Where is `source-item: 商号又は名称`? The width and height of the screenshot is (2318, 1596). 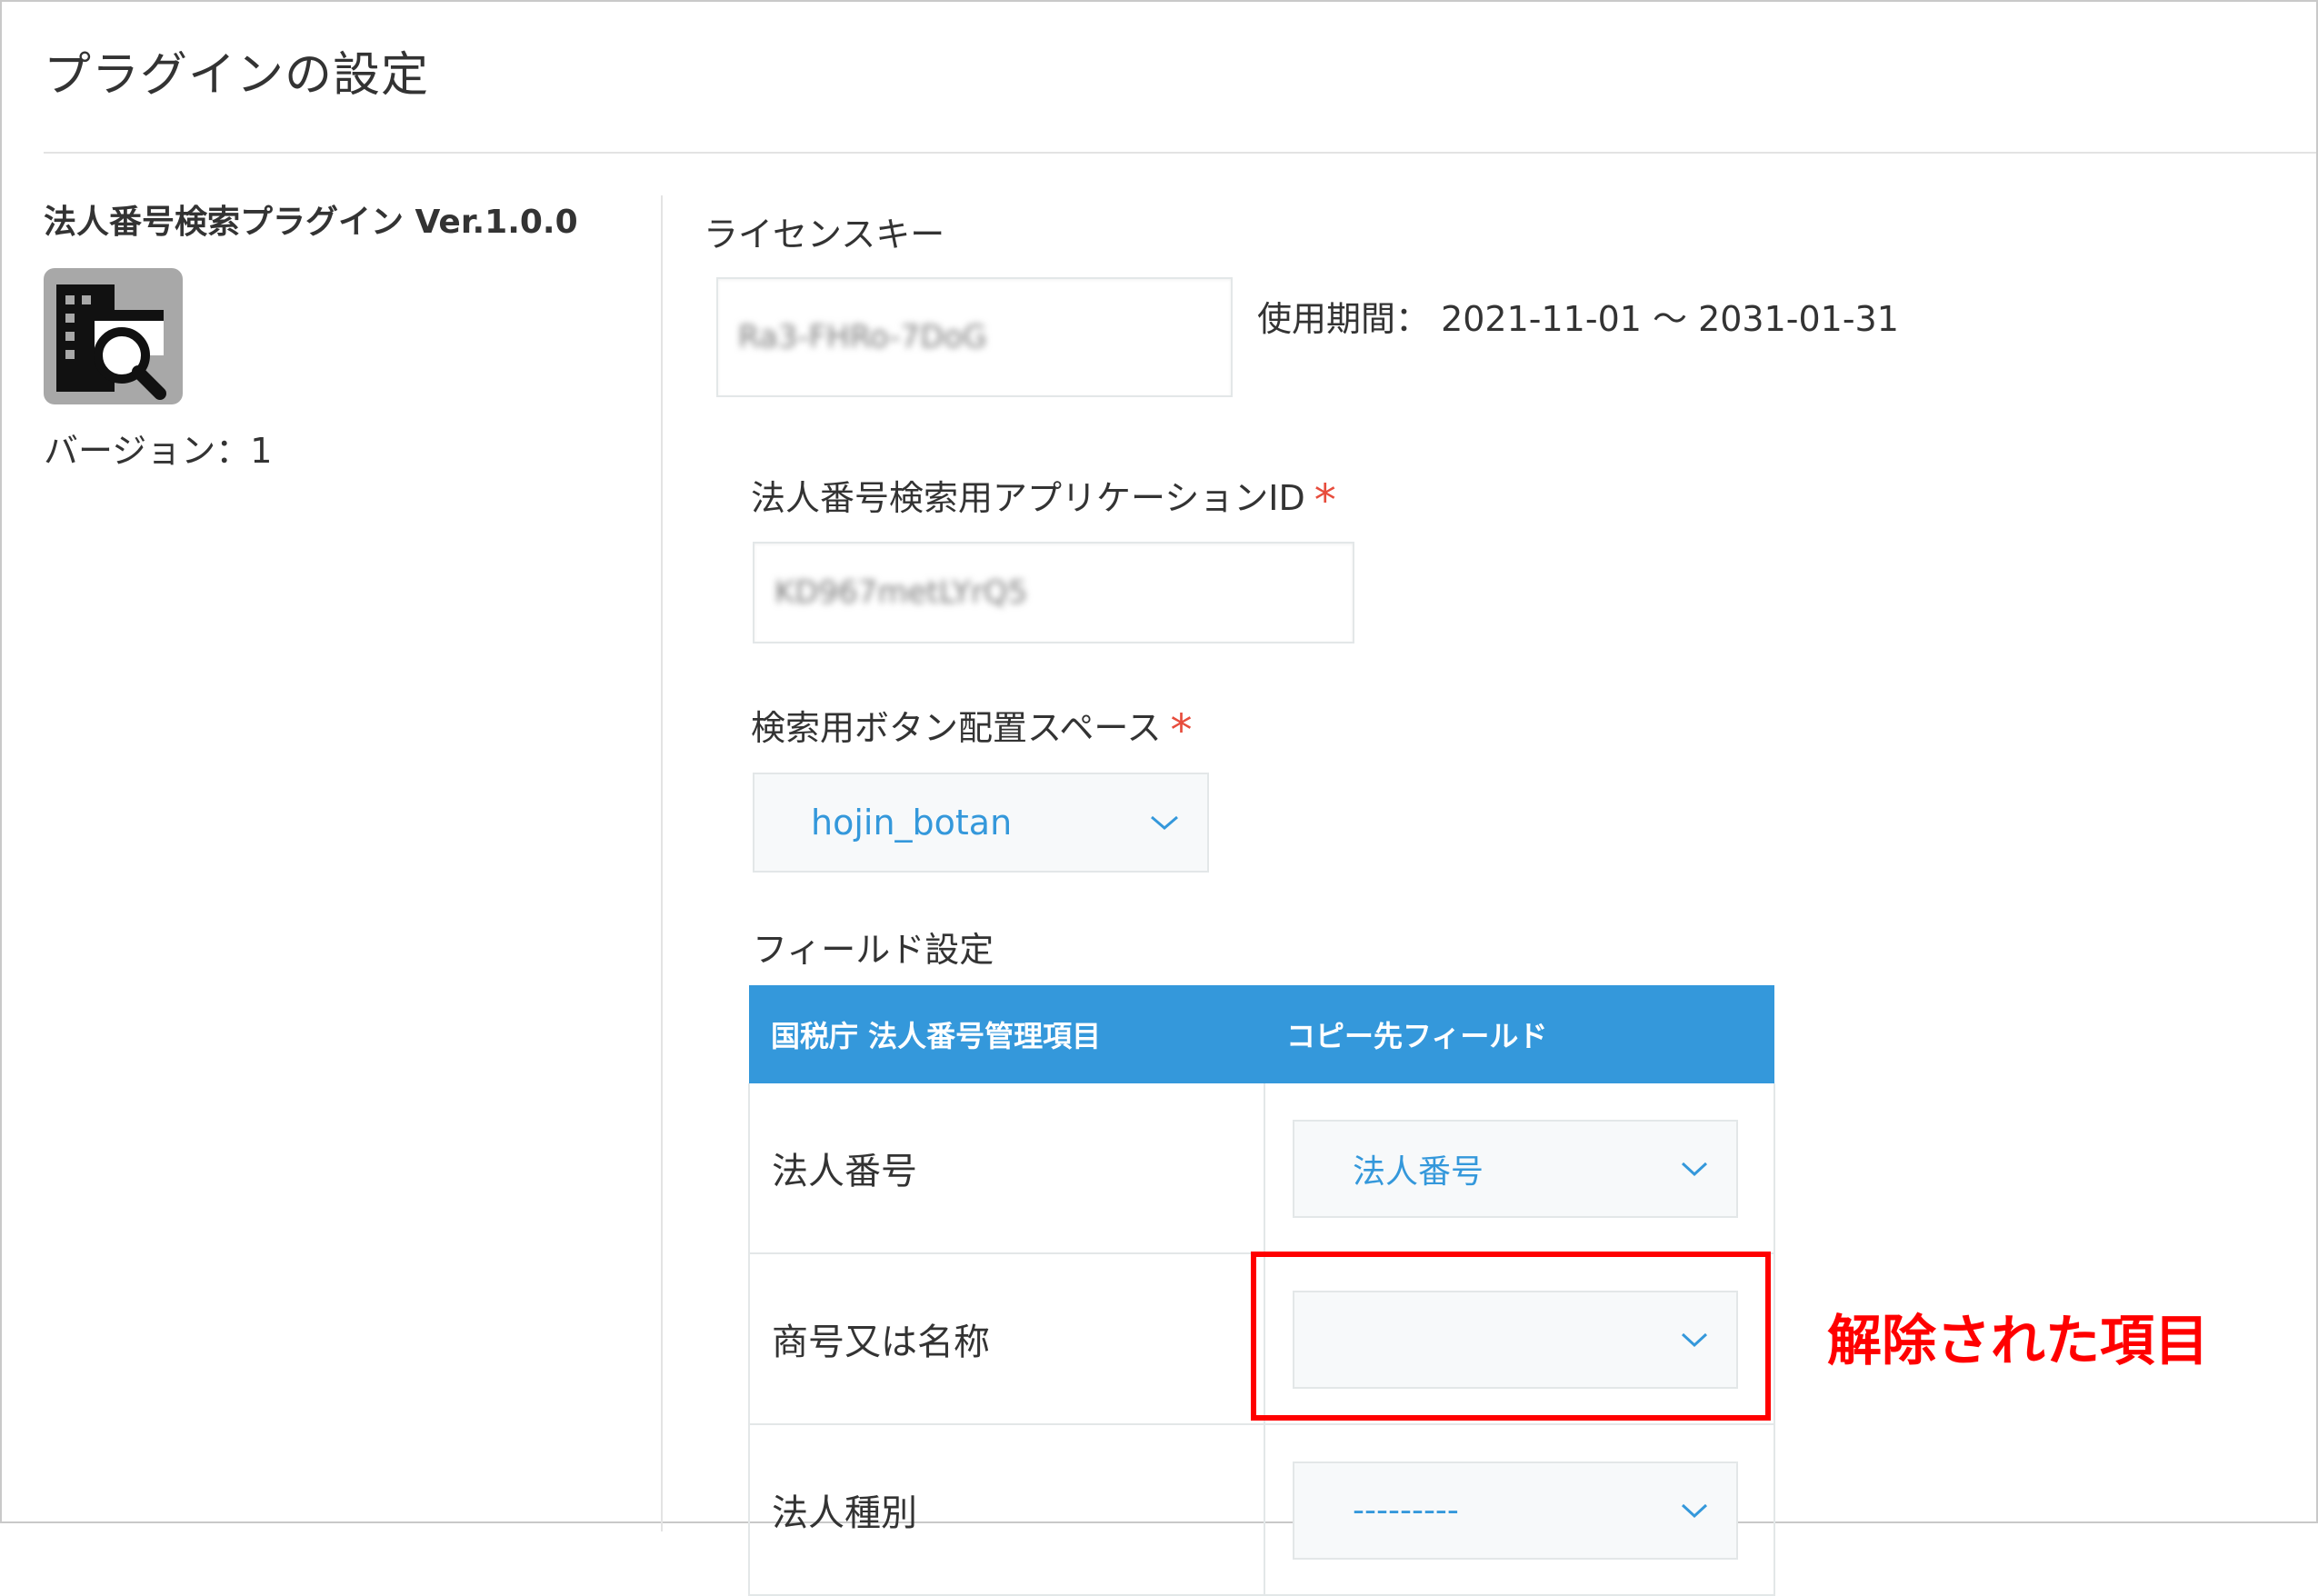 source-item: 商号又は名称 is located at coordinates (1006, 1339).